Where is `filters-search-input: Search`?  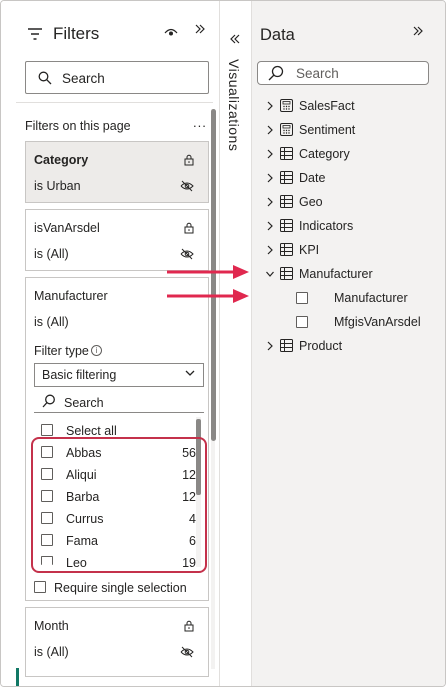 filters-search-input: Search is located at coordinates (117, 77).